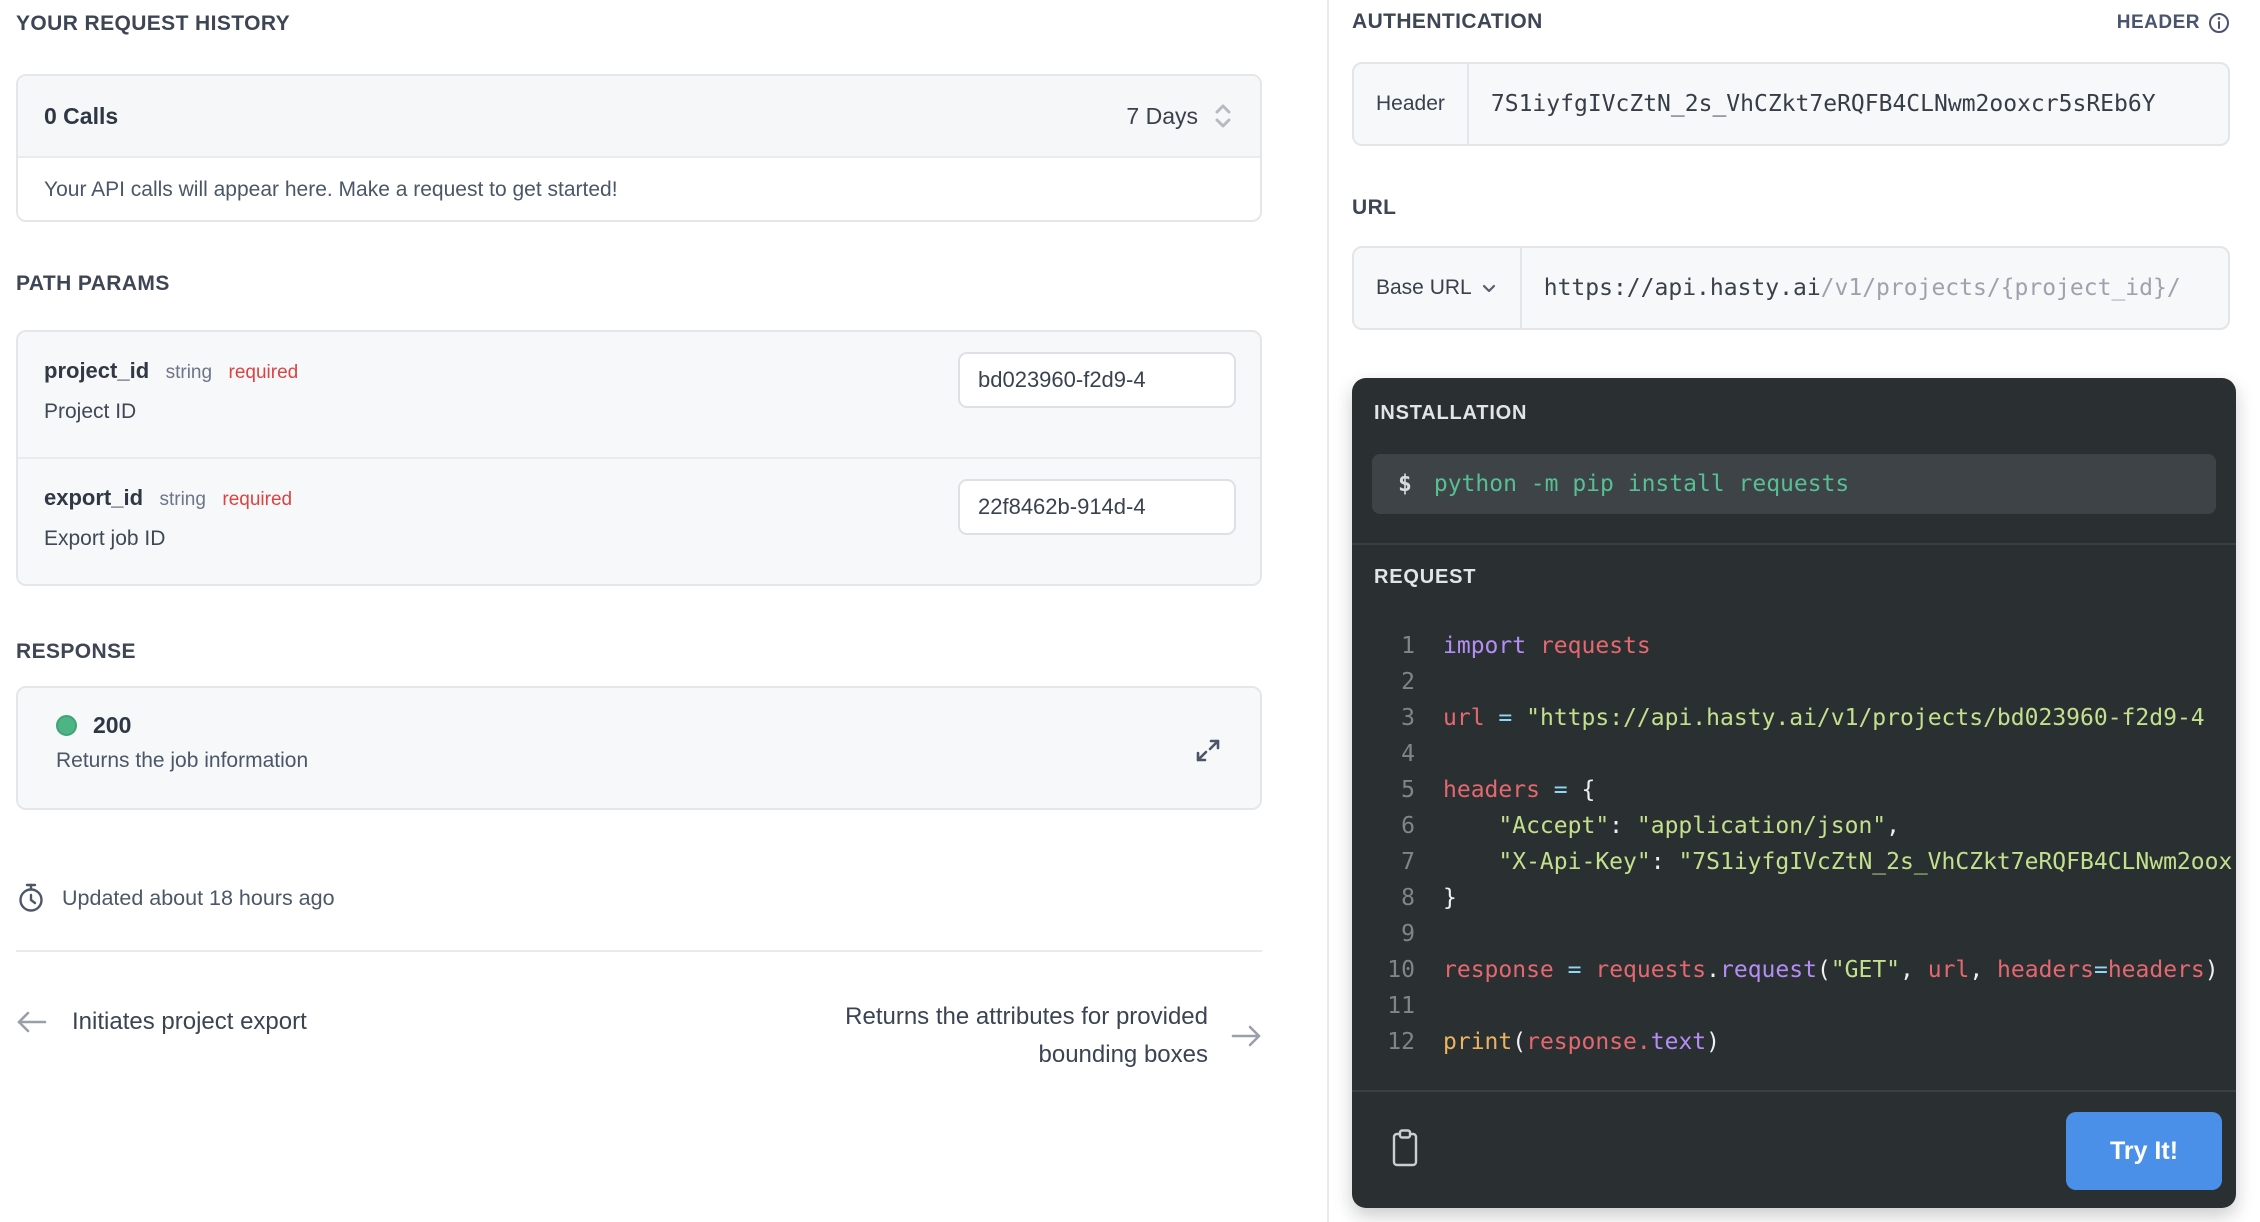 The image size is (2260, 1222). What do you see at coordinates (2144, 1151) in the screenshot?
I see `try-it-button: Try It!` at bounding box center [2144, 1151].